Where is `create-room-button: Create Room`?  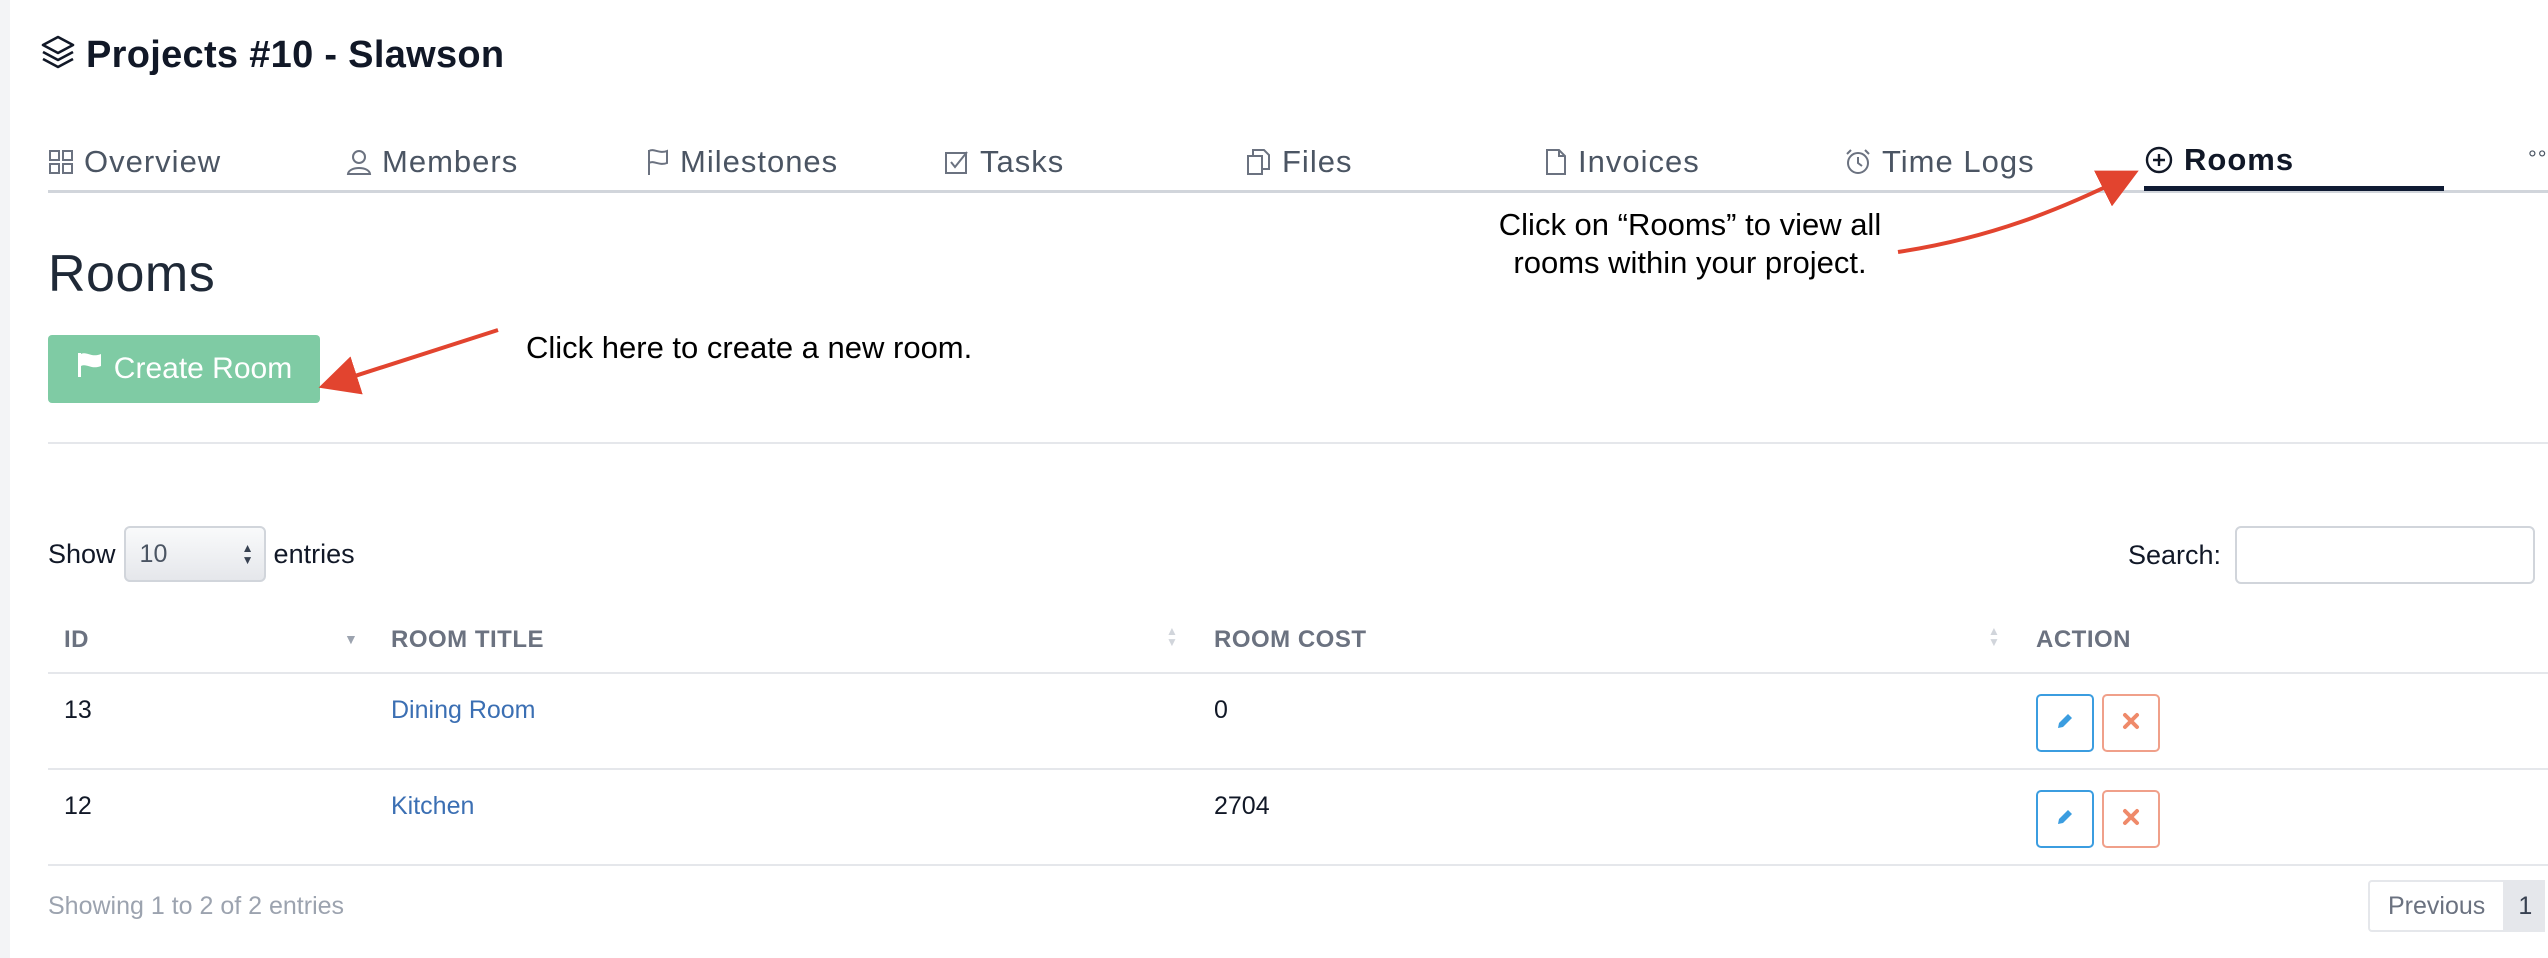 create-room-button: Create Room is located at coordinates (184, 369).